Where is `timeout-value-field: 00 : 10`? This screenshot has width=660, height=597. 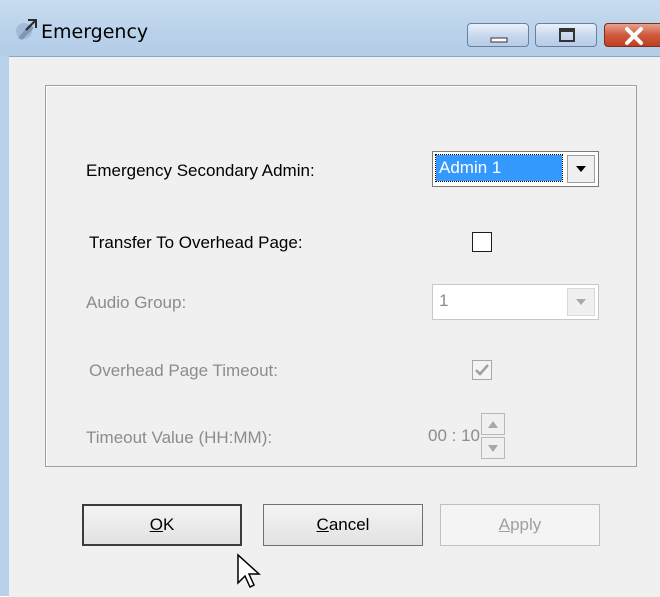 timeout-value-field: 00 : 10 is located at coordinates (454, 436).